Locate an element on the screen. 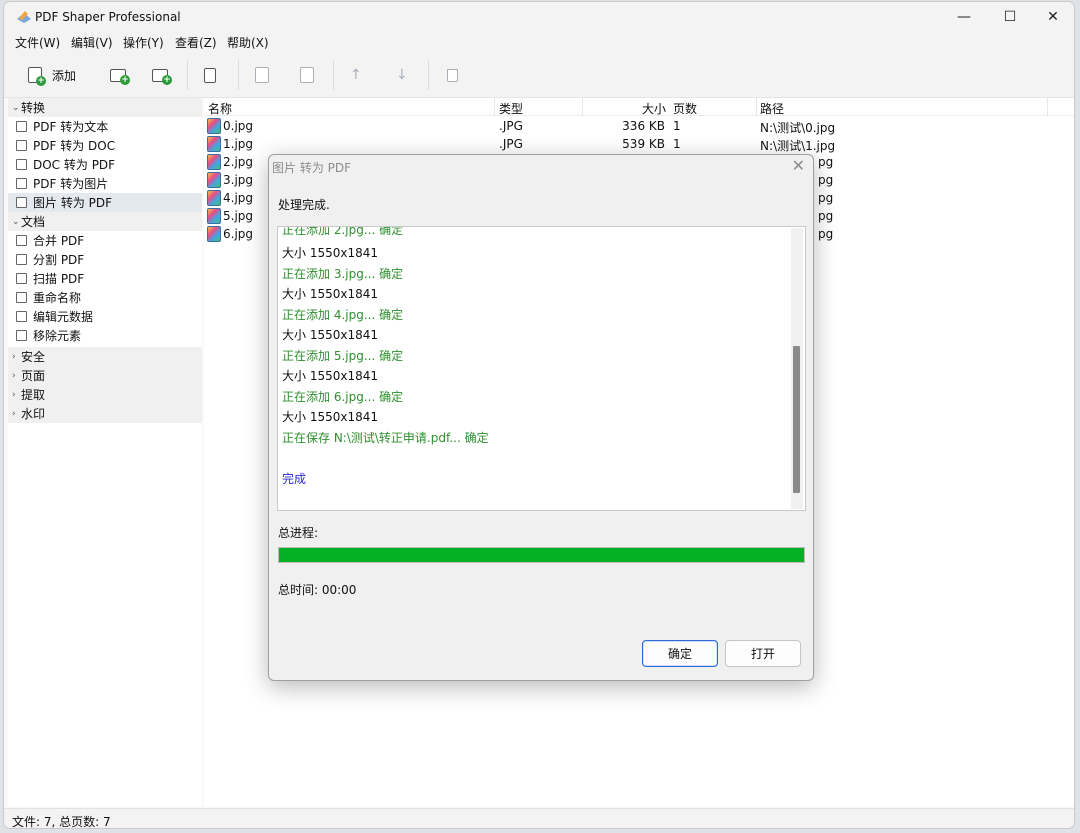 The image size is (1080, 833). sidebar-item-rename: 重命名称 is located at coordinates (105, 297).